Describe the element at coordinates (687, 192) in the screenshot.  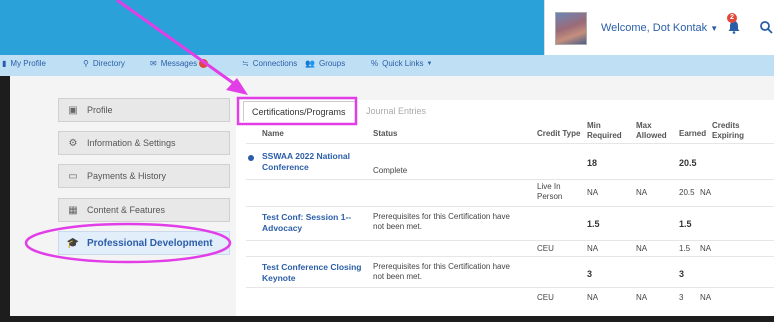
I see `row-sub-earned: 20.5` at that location.